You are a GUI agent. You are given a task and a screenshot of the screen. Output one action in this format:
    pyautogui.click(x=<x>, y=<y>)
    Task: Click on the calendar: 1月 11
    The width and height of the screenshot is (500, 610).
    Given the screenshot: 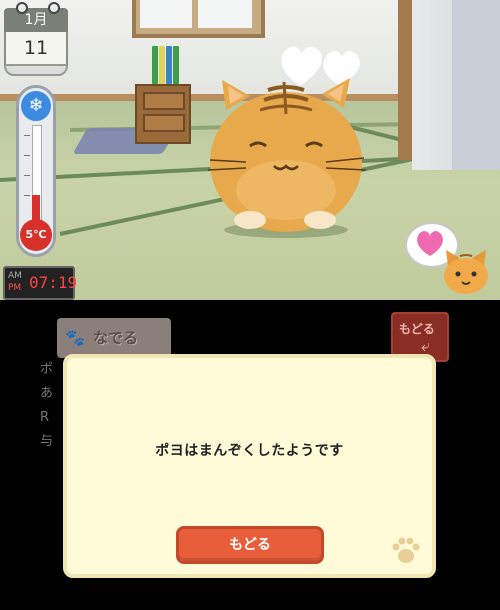 What is the action you would take?
    pyautogui.click(x=36, y=40)
    